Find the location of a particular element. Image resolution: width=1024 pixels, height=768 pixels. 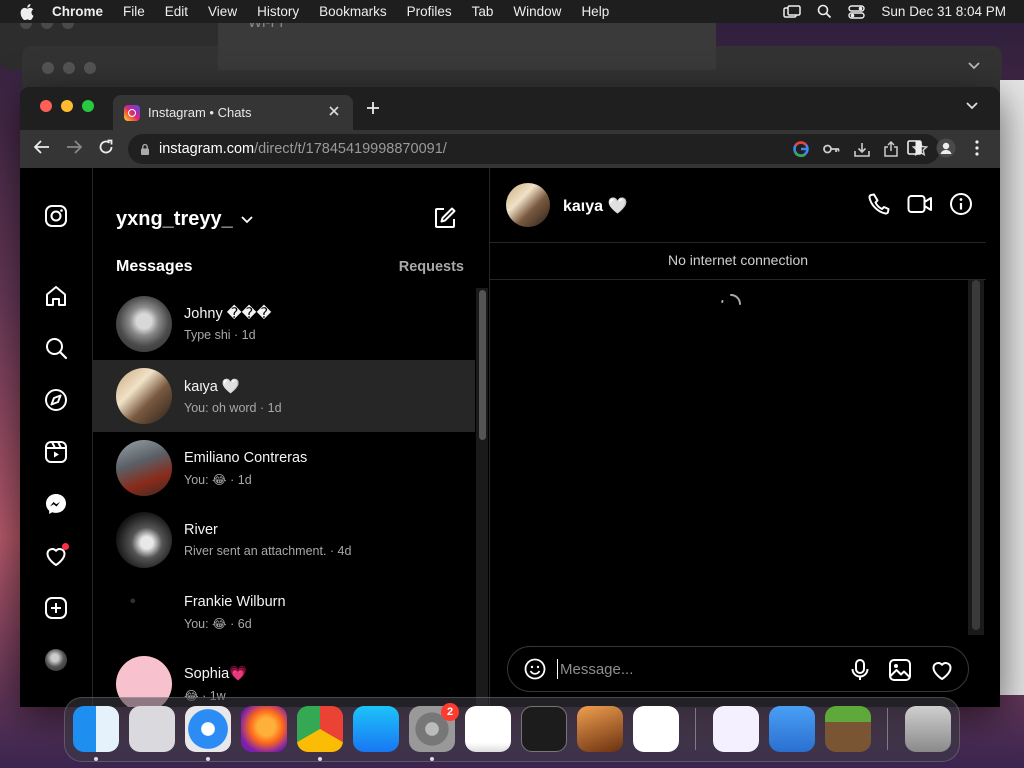

dock-app-store-icon is located at coordinates (376, 729).